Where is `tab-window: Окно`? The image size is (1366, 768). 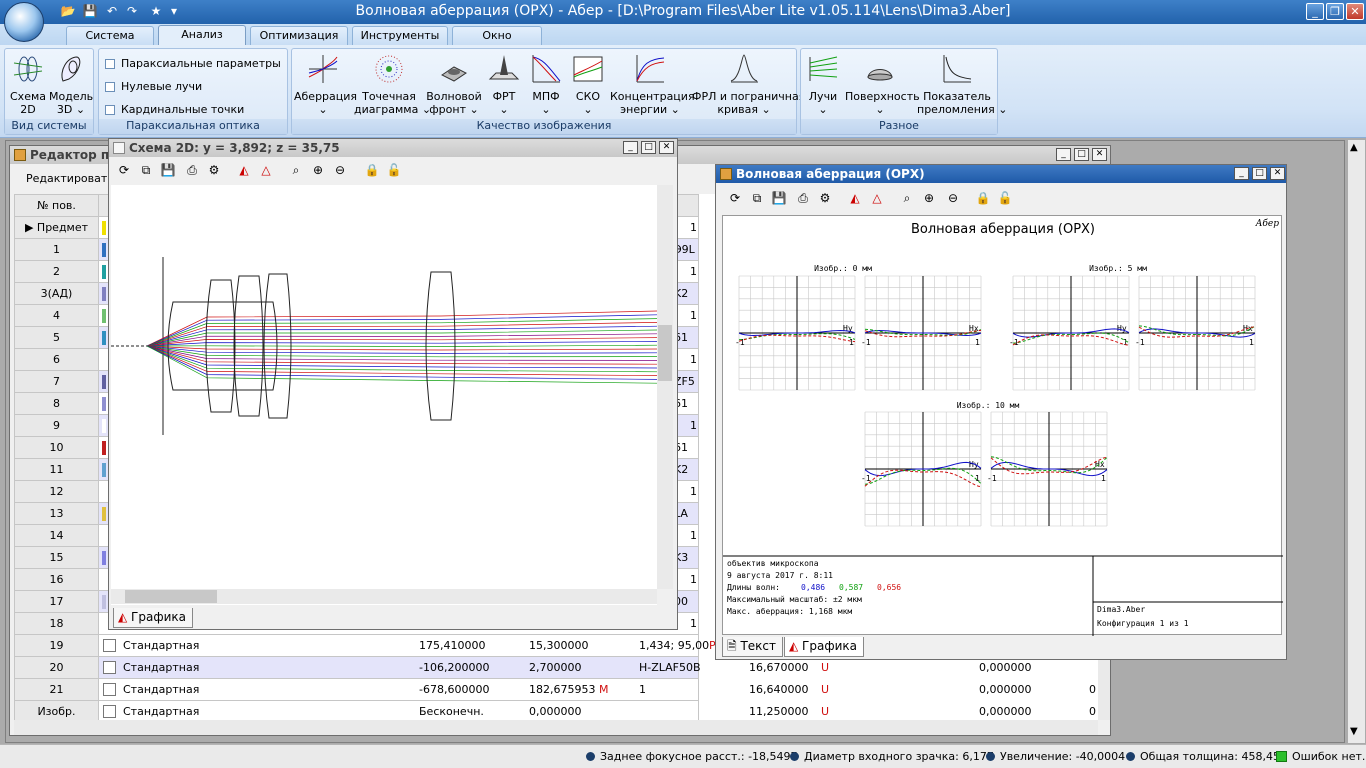 tab-window: Окно is located at coordinates (497, 36).